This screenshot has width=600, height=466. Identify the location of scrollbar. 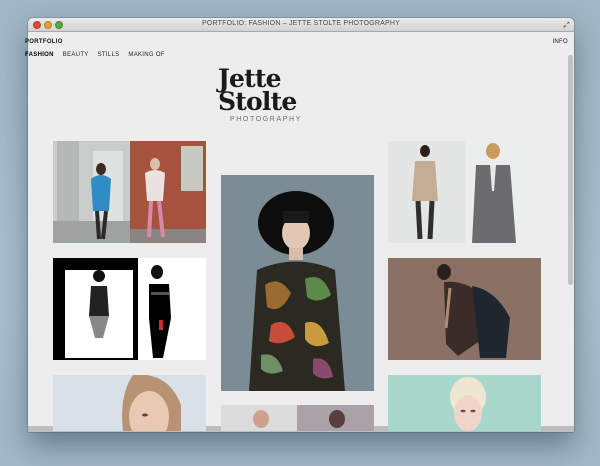
(570, 170).